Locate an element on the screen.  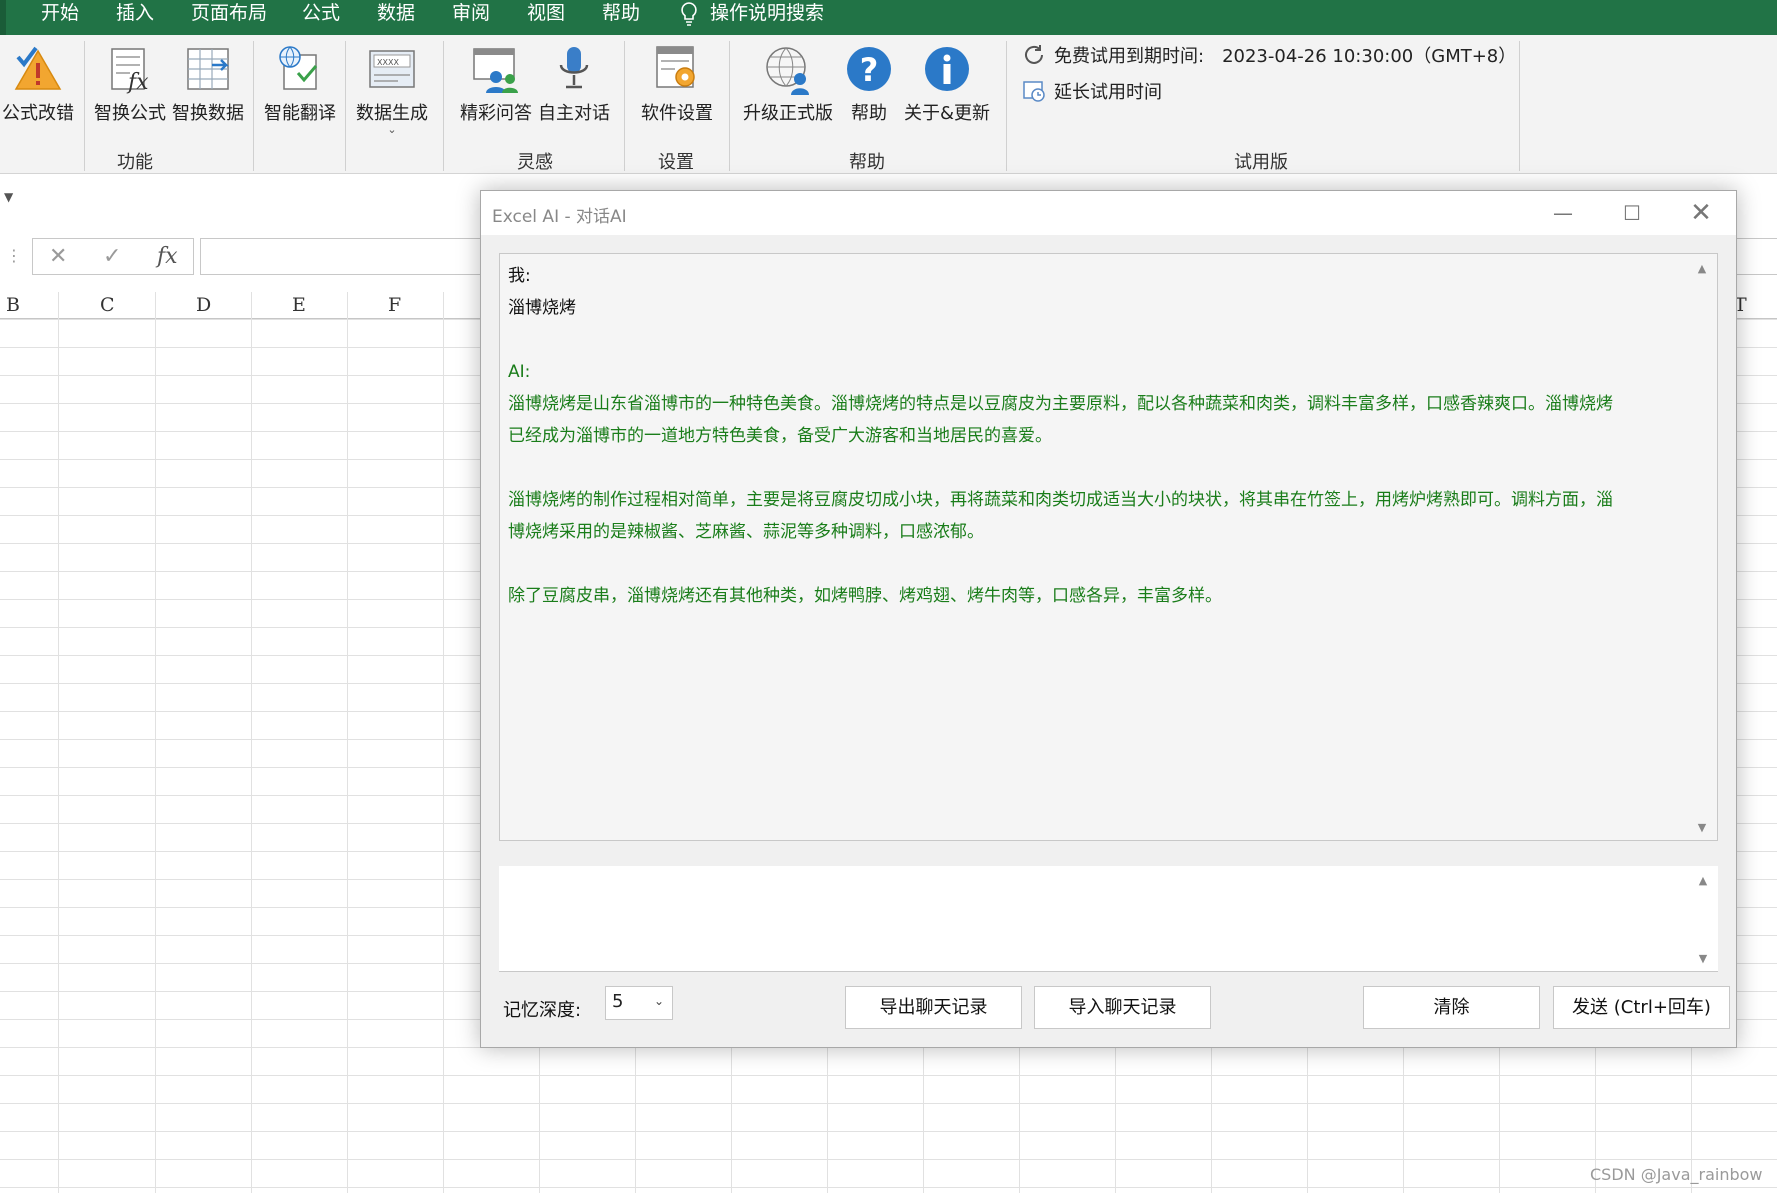
about-button: 关于&更新 is located at coordinates (947, 84).